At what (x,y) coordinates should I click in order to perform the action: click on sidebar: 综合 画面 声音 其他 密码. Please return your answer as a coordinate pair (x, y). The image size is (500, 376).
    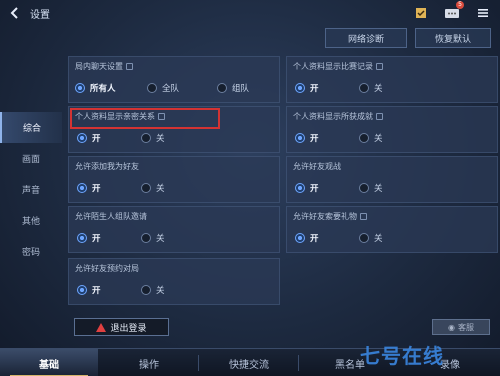
    Looking at the image, I should click on (31, 189).